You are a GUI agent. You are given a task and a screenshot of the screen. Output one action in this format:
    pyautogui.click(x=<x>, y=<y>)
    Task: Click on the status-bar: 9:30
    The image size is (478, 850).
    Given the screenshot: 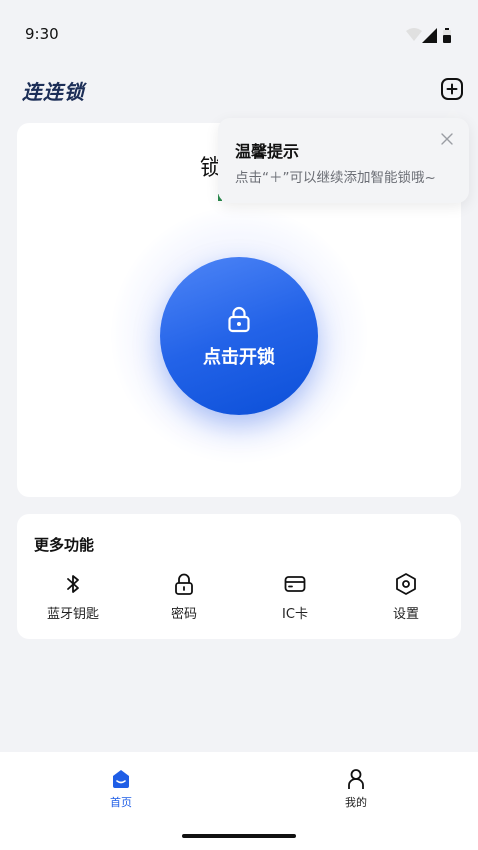 What is the action you would take?
    pyautogui.click(x=239, y=33)
    